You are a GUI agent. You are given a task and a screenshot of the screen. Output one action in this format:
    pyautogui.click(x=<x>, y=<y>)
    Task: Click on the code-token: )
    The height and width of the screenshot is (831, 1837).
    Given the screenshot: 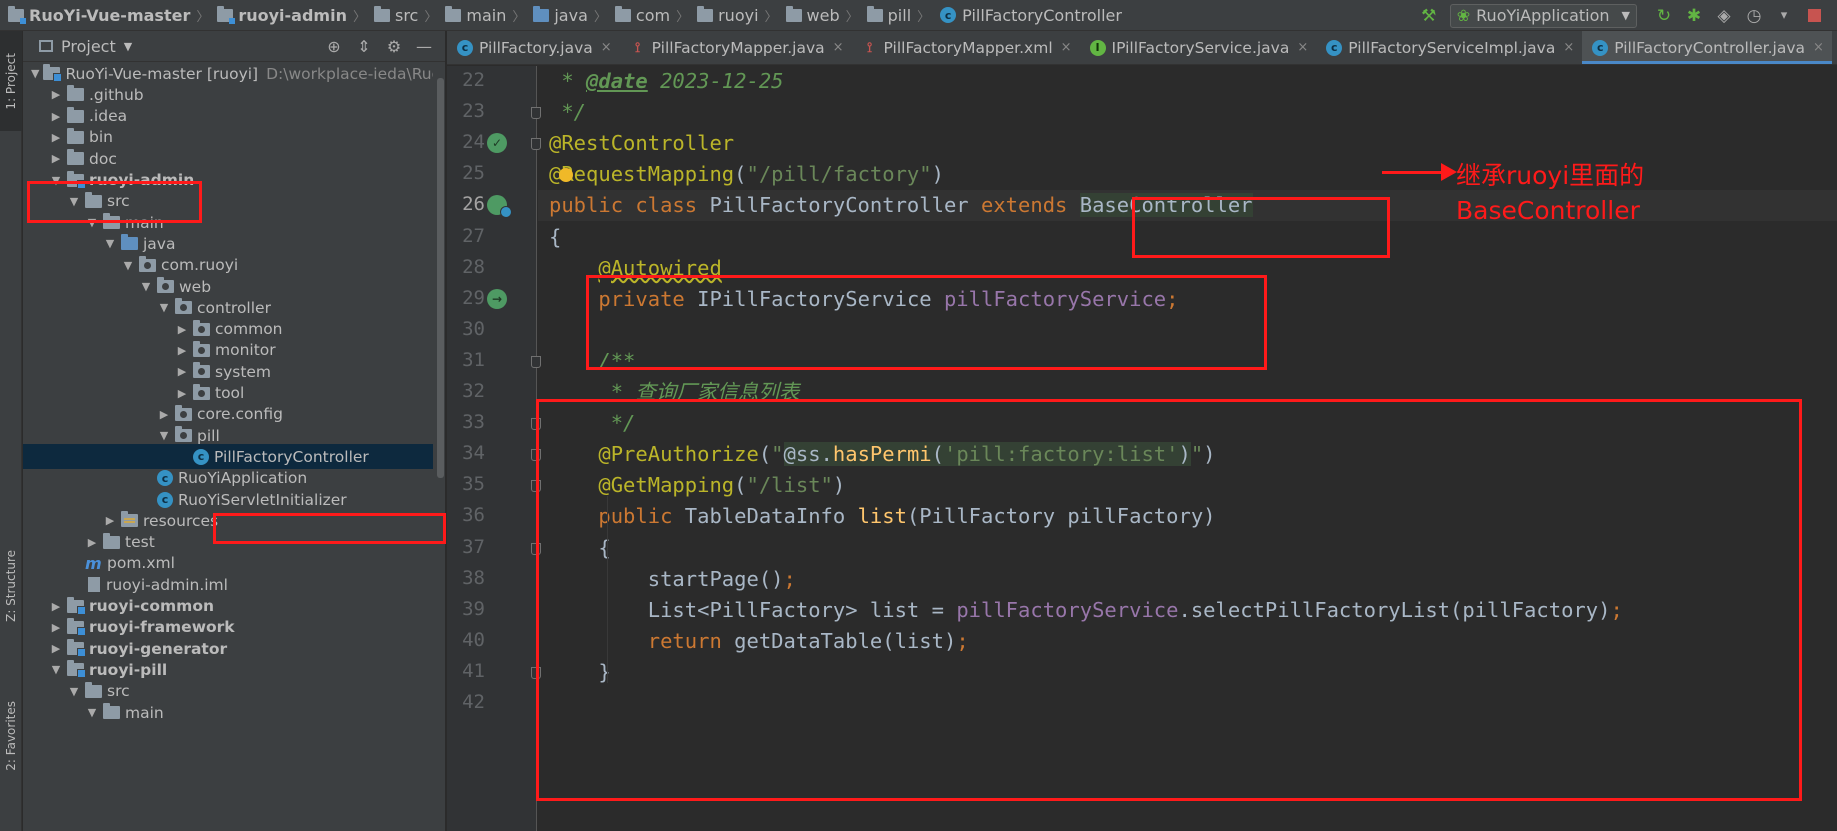 What is the action you would take?
    pyautogui.click(x=937, y=174)
    